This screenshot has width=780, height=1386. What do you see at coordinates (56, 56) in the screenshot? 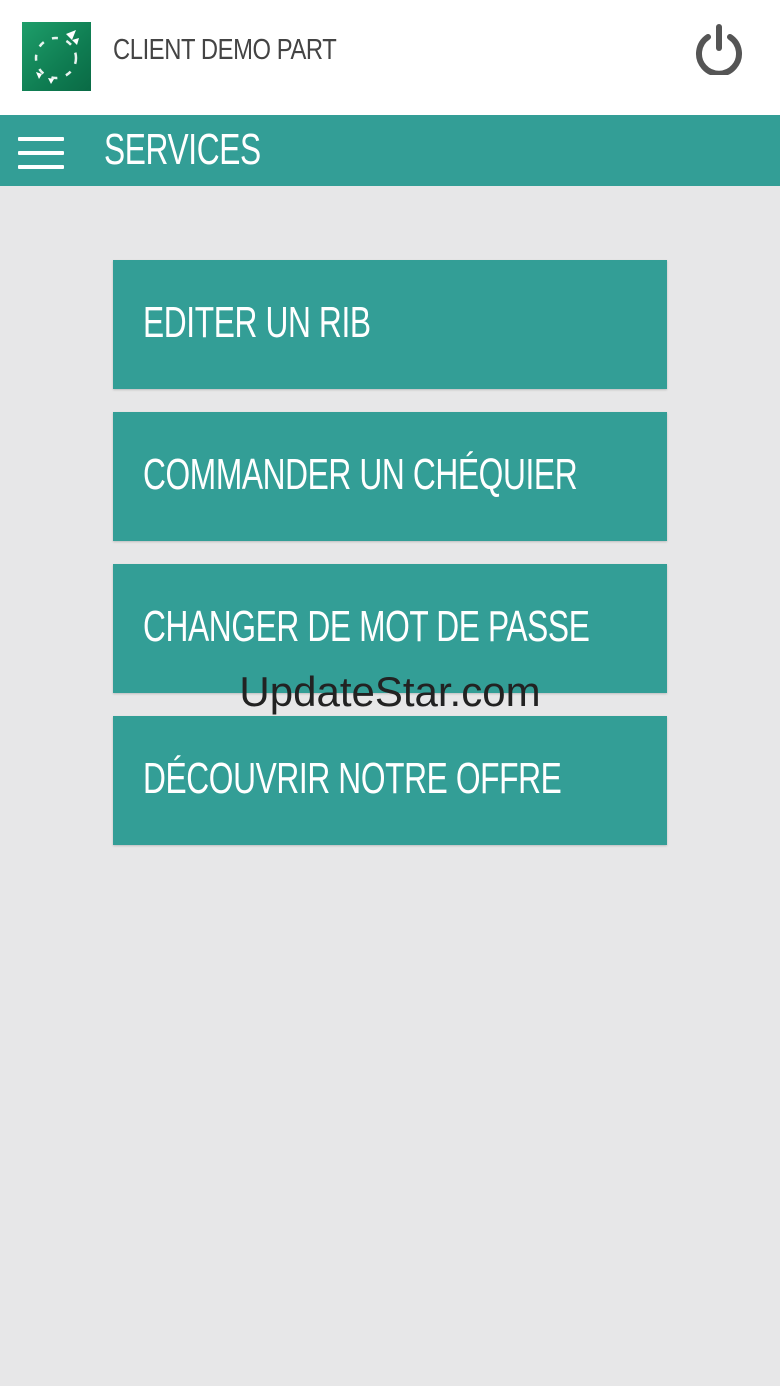
I see `bank-logo-icon` at bounding box center [56, 56].